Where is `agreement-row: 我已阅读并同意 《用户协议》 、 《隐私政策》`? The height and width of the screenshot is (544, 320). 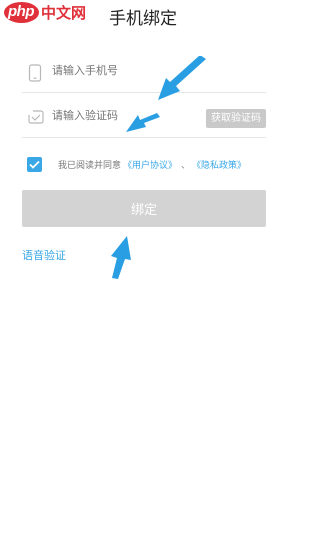
agreement-row: 我已阅读并同意 《用户协议》 、 《隐私政策》 is located at coordinates (136, 164).